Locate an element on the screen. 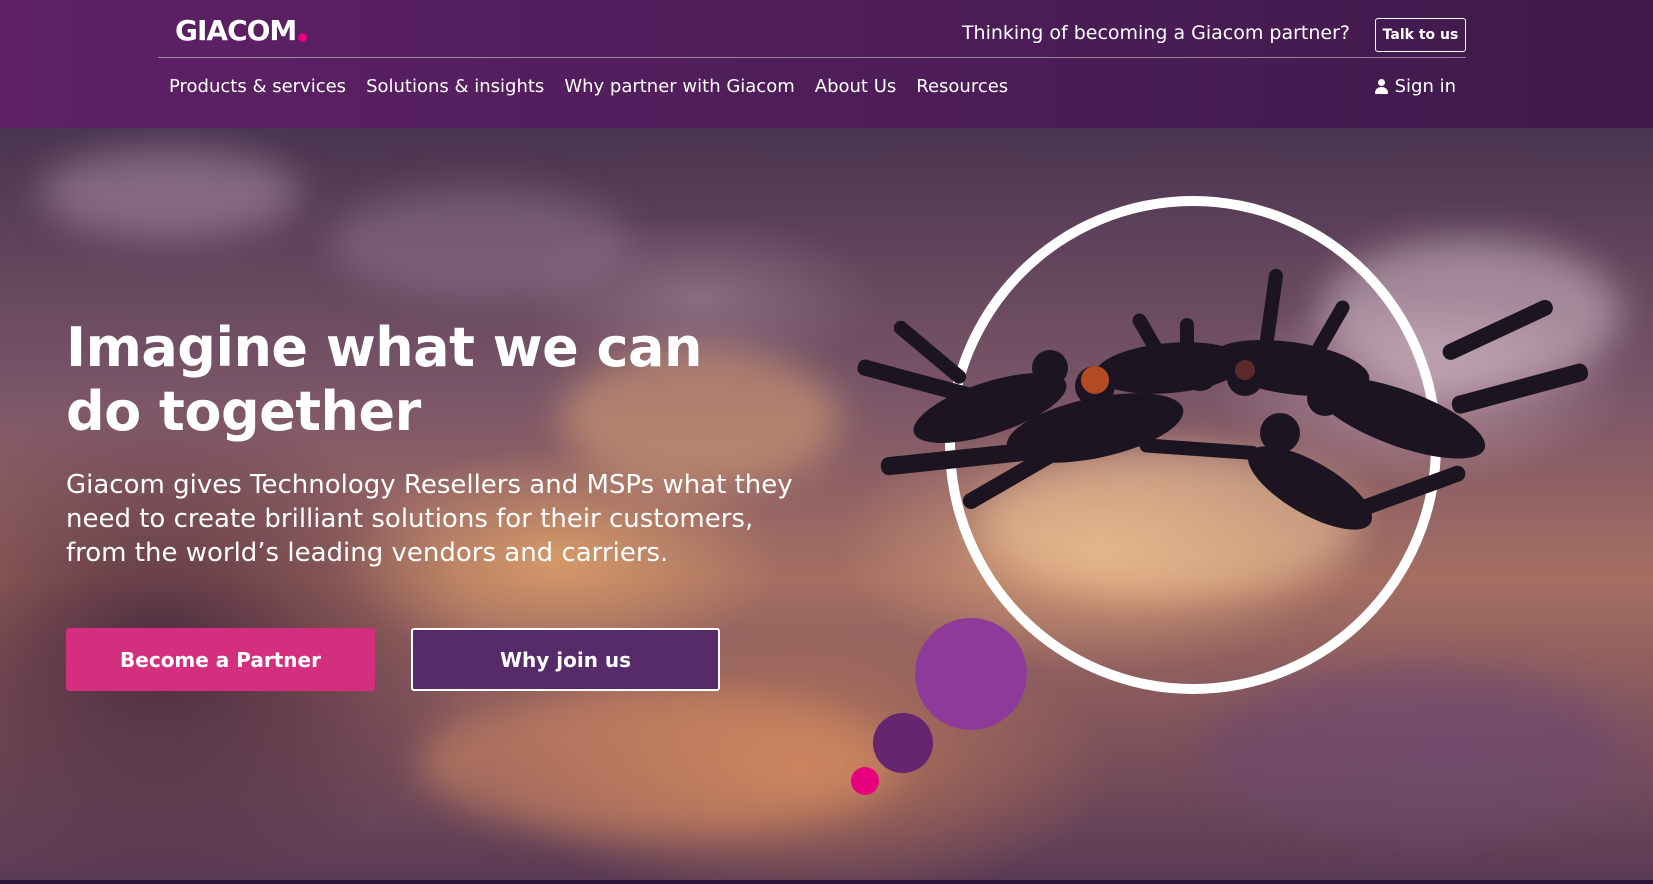  nav-item-resources: Resources is located at coordinates (962, 86).